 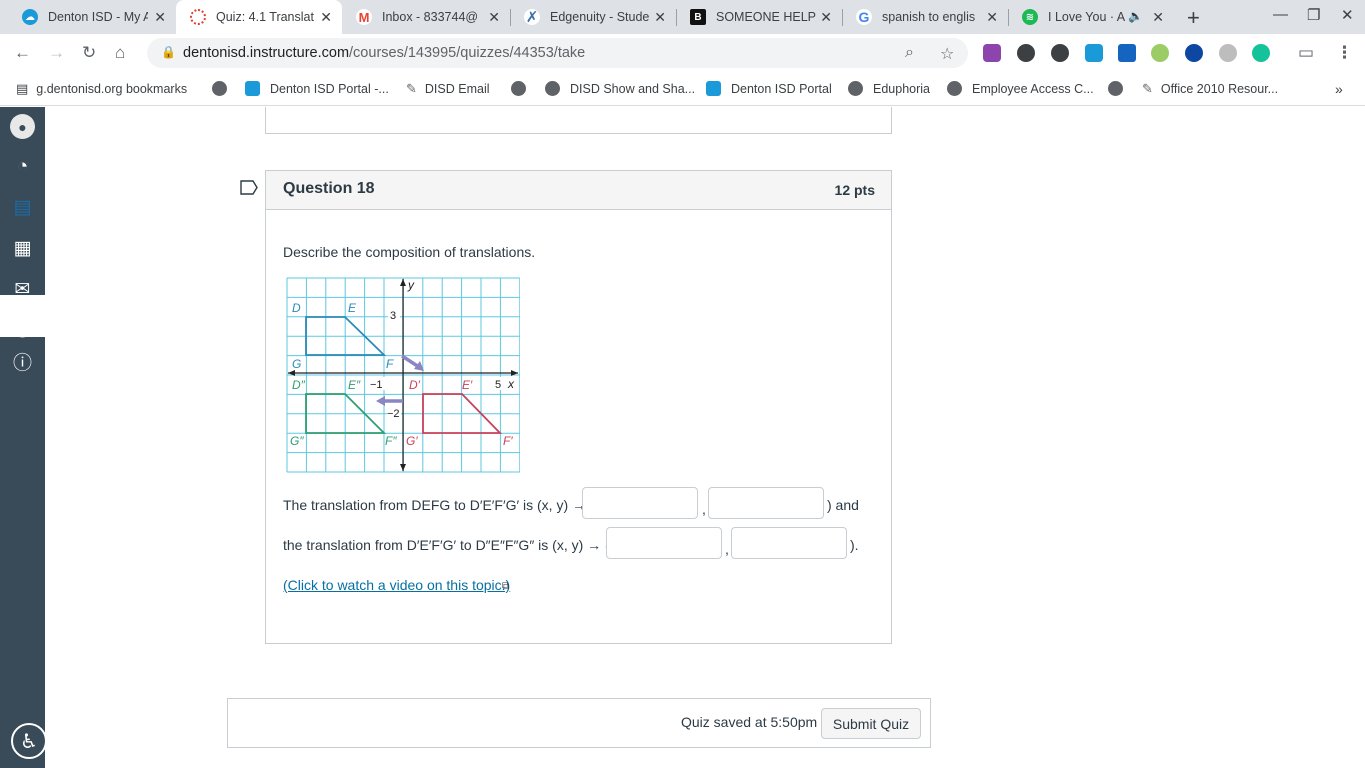 What do you see at coordinates (578, 190) in the screenshot?
I see `question-header: Question 18 12 pts` at bounding box center [578, 190].